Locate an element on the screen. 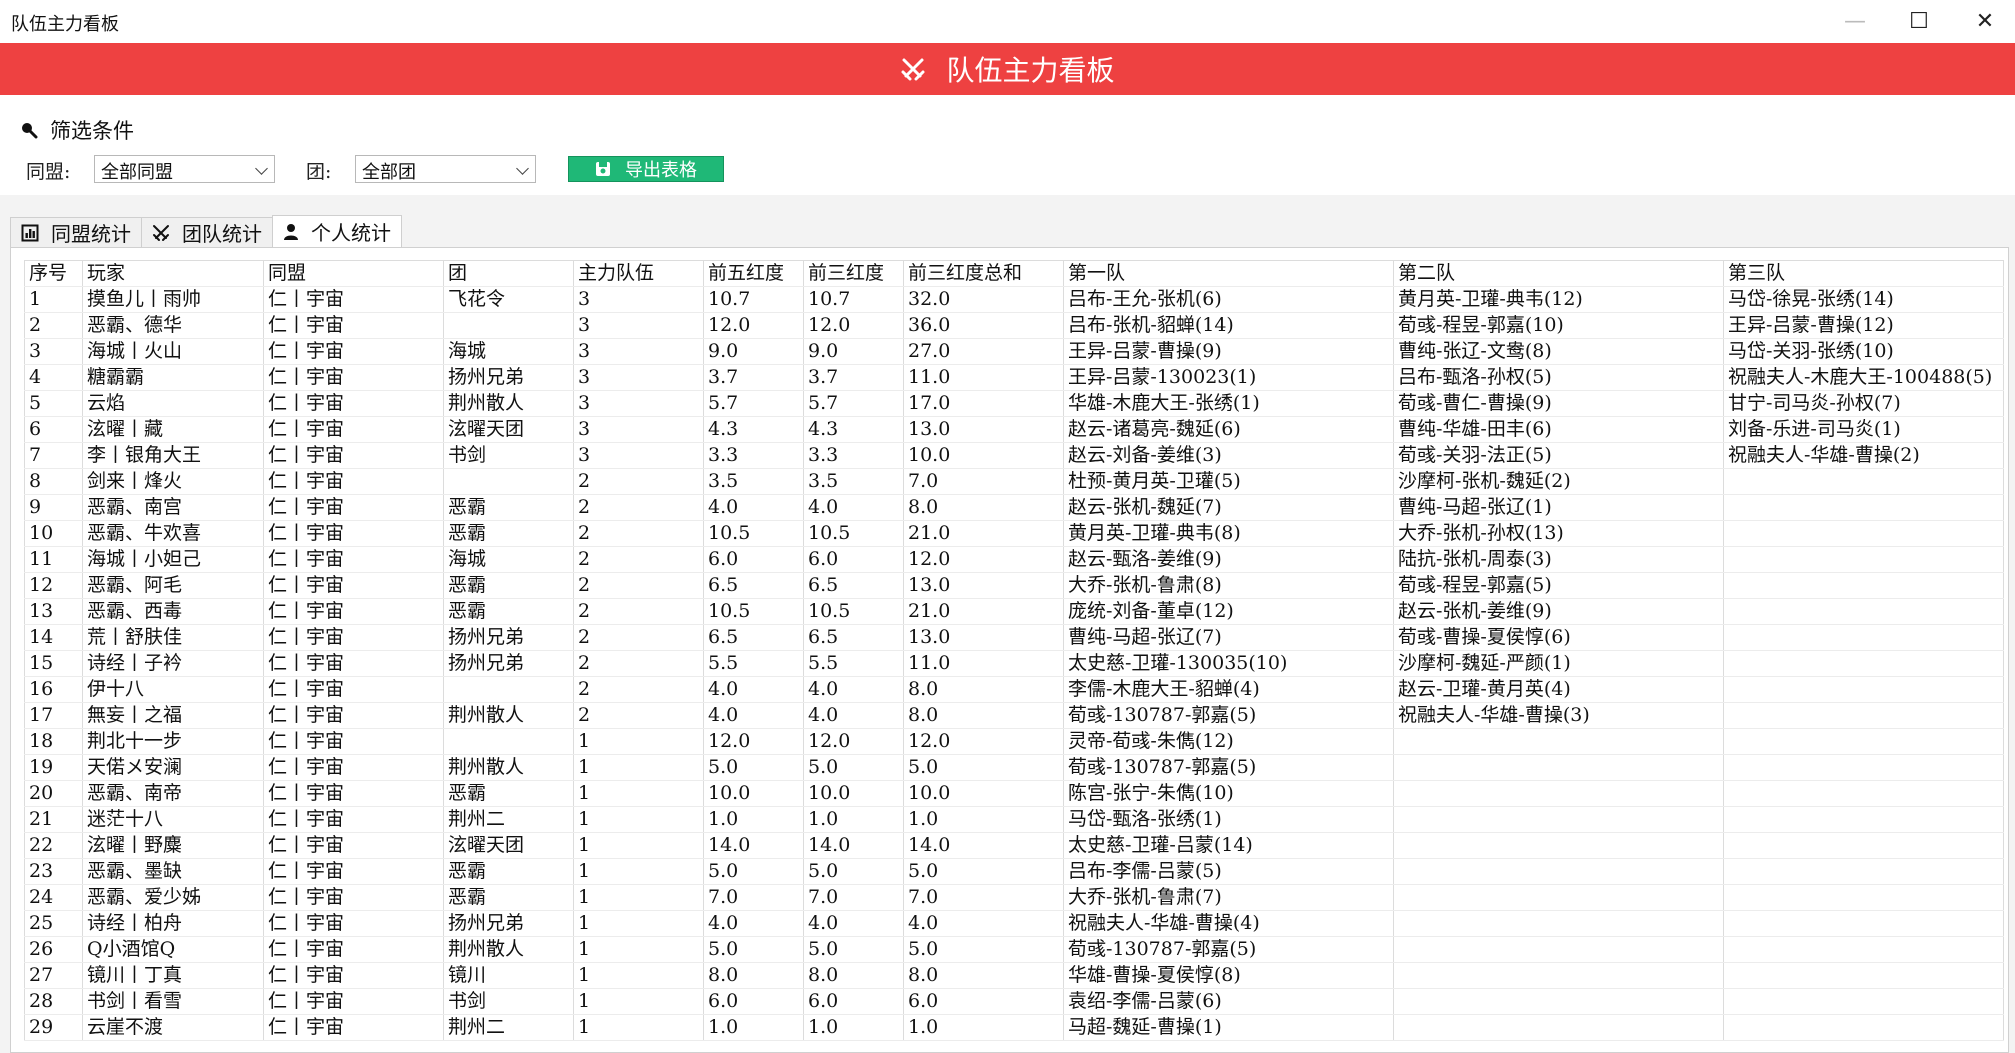  column-header: 第三队 is located at coordinates (1863, 273).